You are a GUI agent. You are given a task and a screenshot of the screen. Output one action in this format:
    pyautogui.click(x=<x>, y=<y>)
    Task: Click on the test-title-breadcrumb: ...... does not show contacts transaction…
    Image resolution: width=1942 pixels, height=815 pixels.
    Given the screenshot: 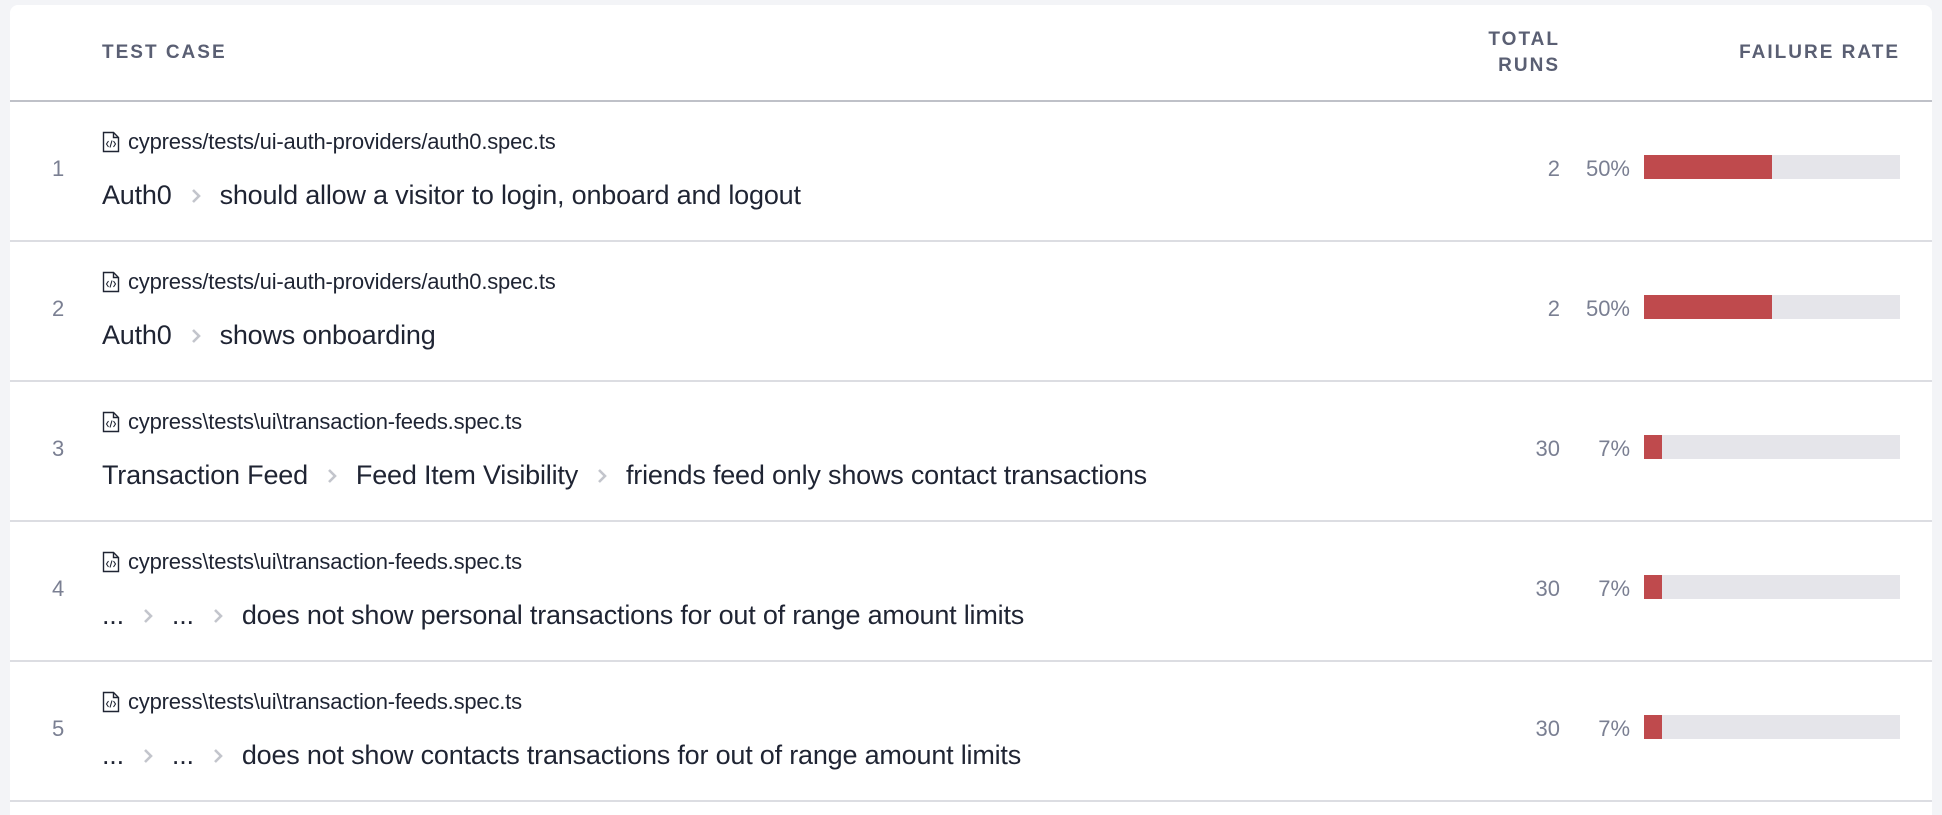 What is the action you would take?
    pyautogui.click(x=561, y=755)
    